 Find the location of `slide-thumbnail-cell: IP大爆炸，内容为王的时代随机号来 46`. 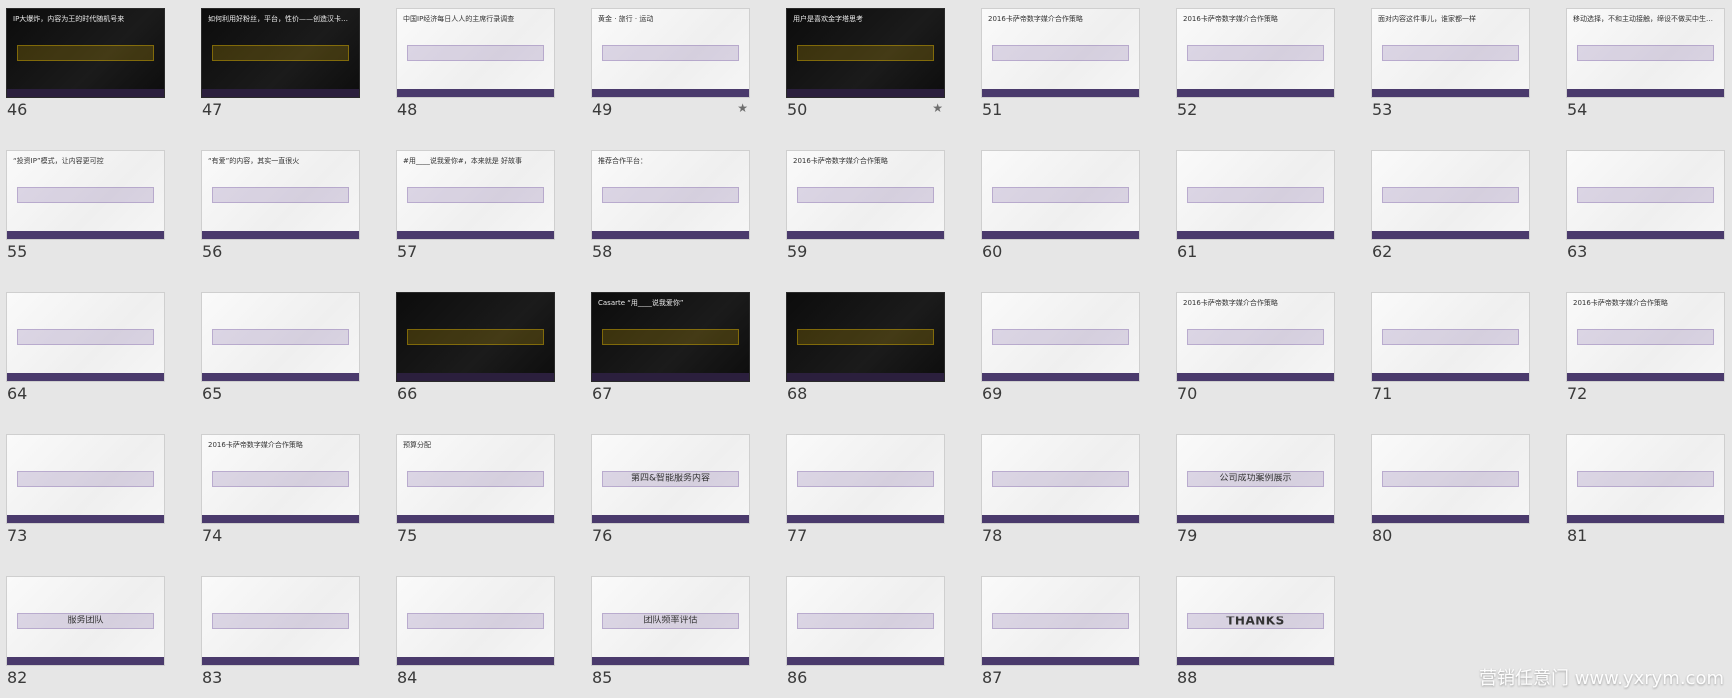

slide-thumbnail-cell: IP大爆炸，内容为王的时代随机号来 46 is located at coordinates (85, 69).